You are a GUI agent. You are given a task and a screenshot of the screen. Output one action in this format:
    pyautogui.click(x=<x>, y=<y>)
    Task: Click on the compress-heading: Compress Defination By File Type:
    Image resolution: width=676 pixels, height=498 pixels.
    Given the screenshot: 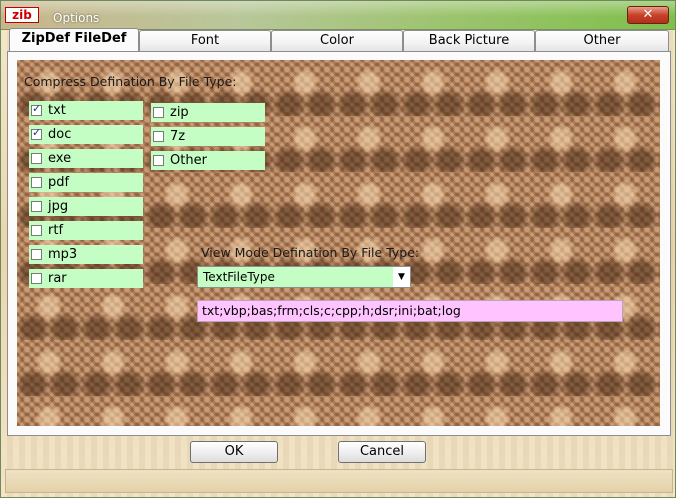 What is the action you would take?
    pyautogui.click(x=130, y=81)
    